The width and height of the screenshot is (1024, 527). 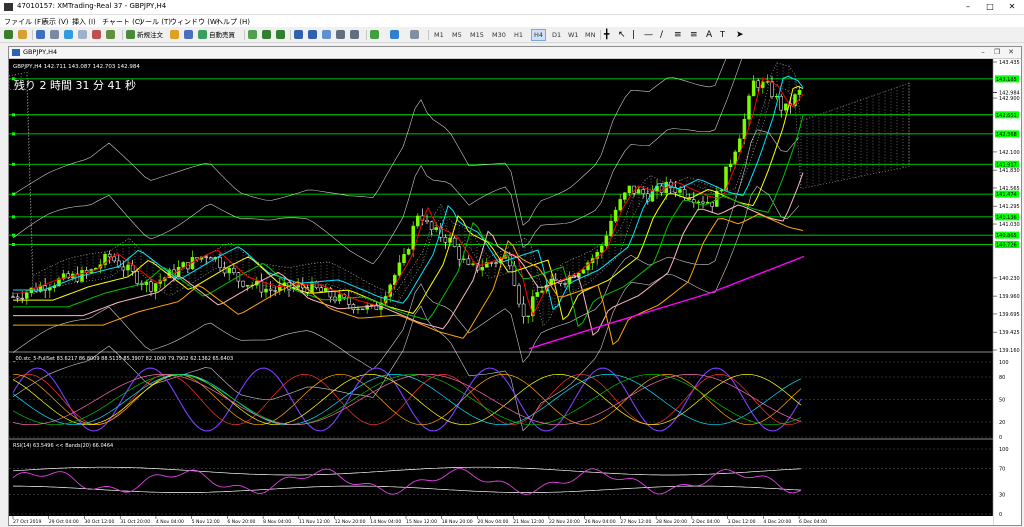 What do you see at coordinates (202, 34) in the screenshot?
I see `auto-trading-icon` at bounding box center [202, 34].